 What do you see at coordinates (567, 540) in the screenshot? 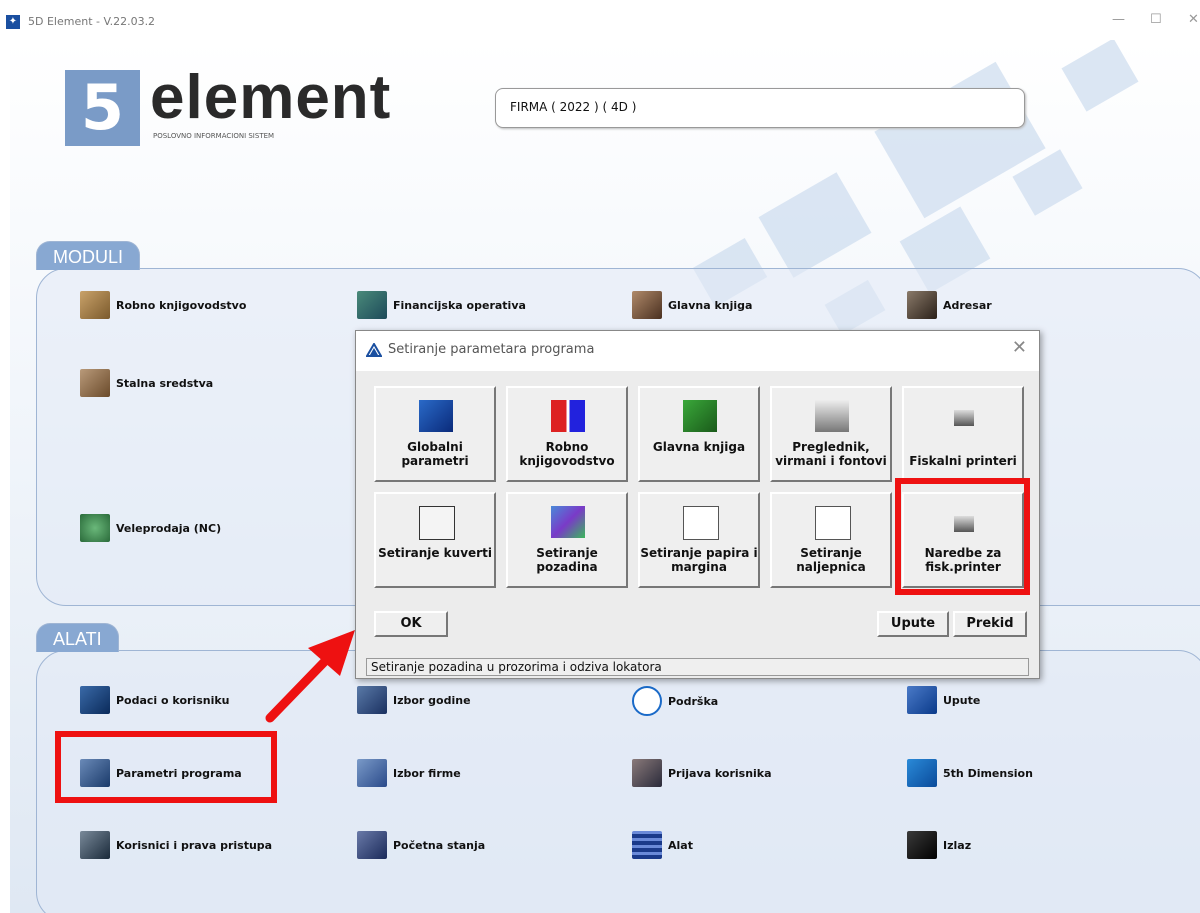
I see `btn-pozadina: Setiranje pozadina` at bounding box center [567, 540].